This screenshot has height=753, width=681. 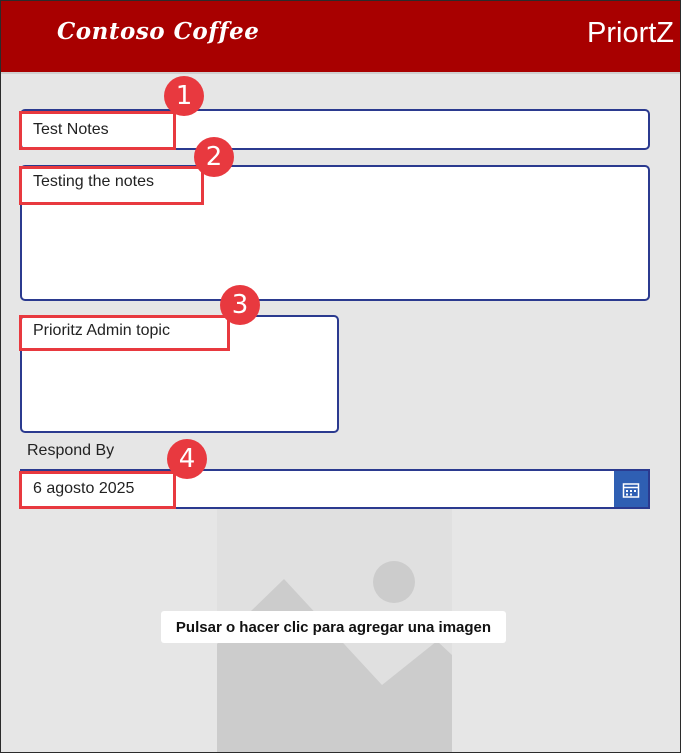 I want to click on contoso-coffee-logo: Contoso Coffee, so click(x=158, y=31).